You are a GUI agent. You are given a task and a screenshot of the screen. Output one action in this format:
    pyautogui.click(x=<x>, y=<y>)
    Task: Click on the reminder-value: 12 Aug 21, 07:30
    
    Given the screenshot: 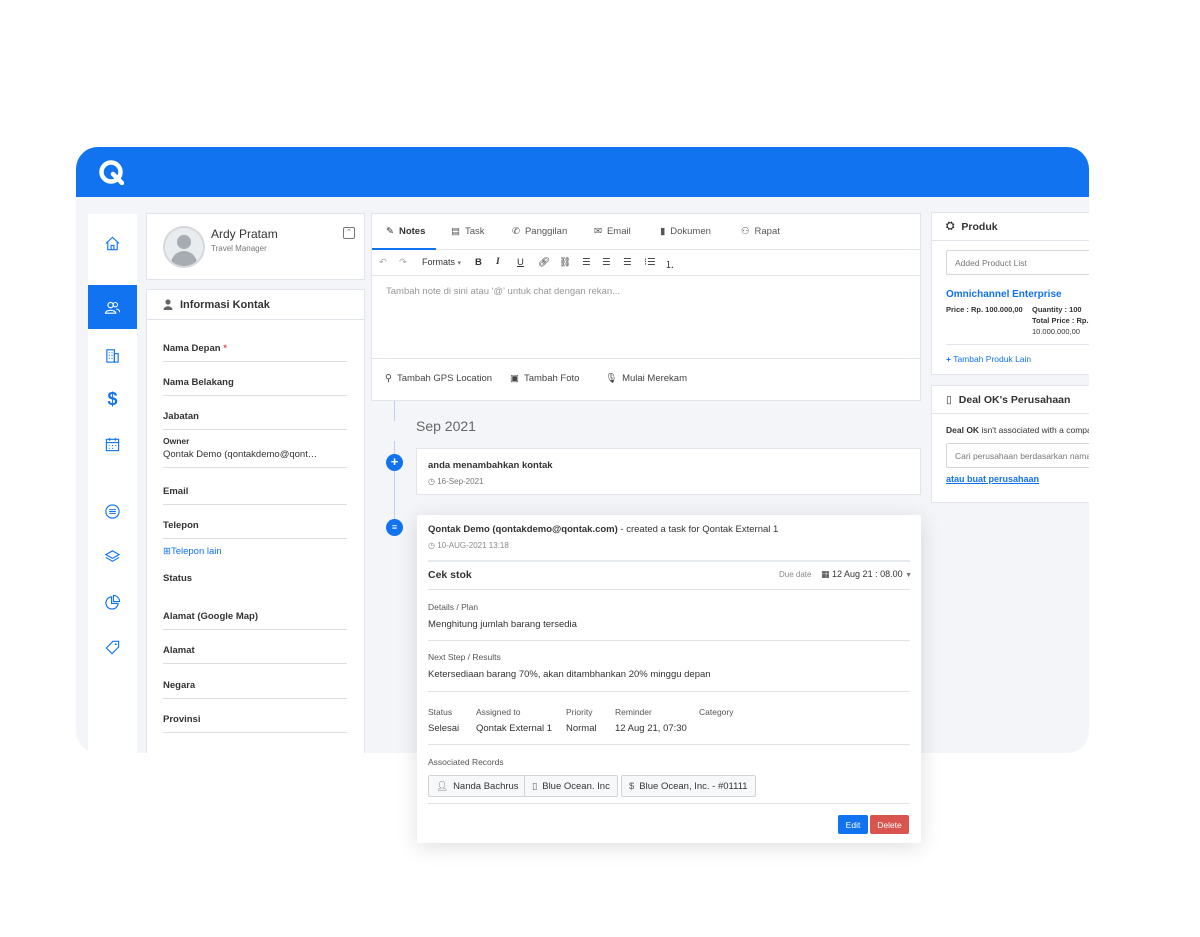 What is the action you would take?
    pyautogui.click(x=651, y=728)
    